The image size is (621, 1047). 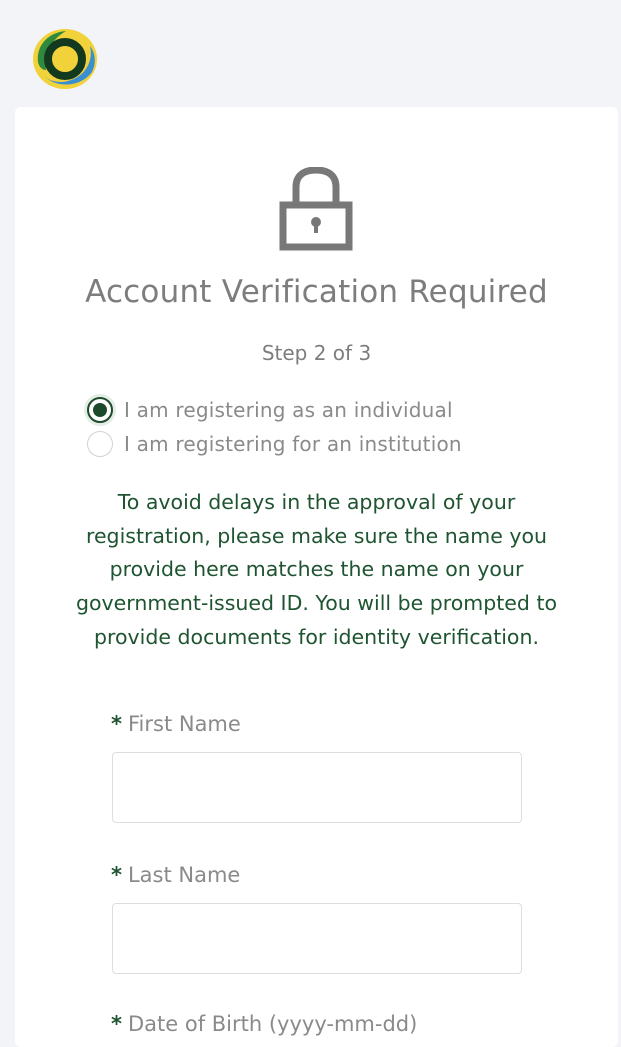 I want to click on radio-button-institution, so click(x=100, y=444).